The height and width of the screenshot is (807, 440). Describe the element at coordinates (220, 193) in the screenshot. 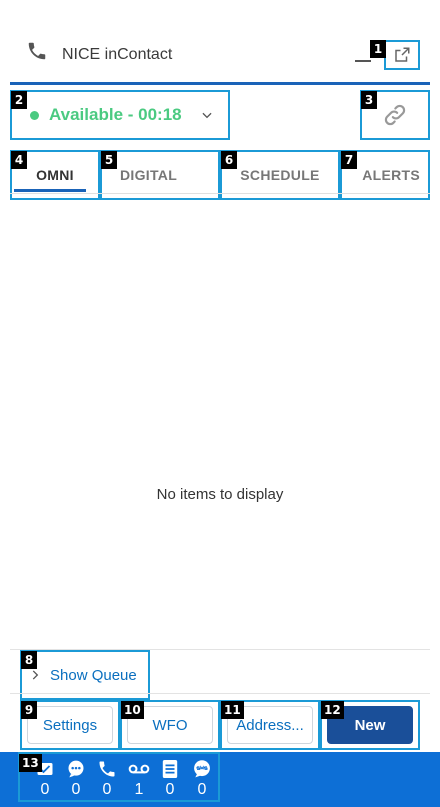

I see `tabs-divider` at that location.